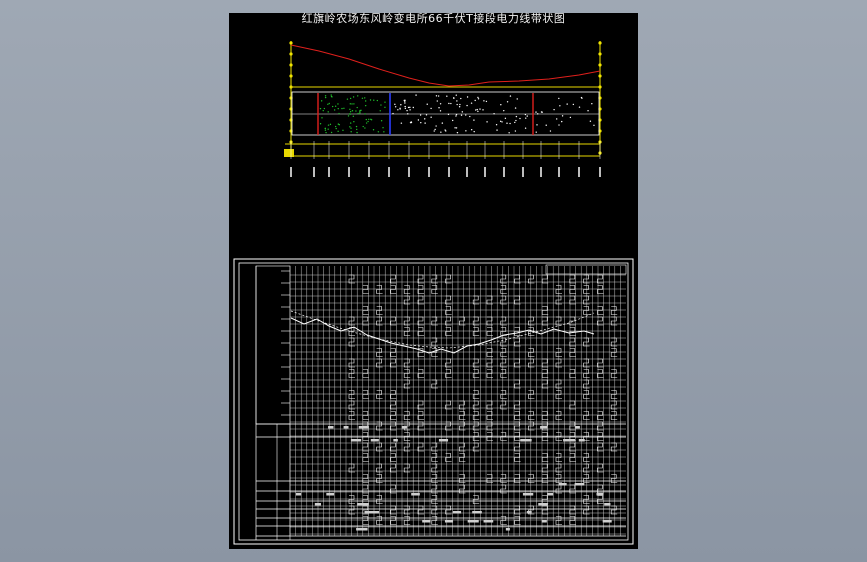 The height and width of the screenshot is (562, 867). I want to click on corridor-strip, so click(445, 113).